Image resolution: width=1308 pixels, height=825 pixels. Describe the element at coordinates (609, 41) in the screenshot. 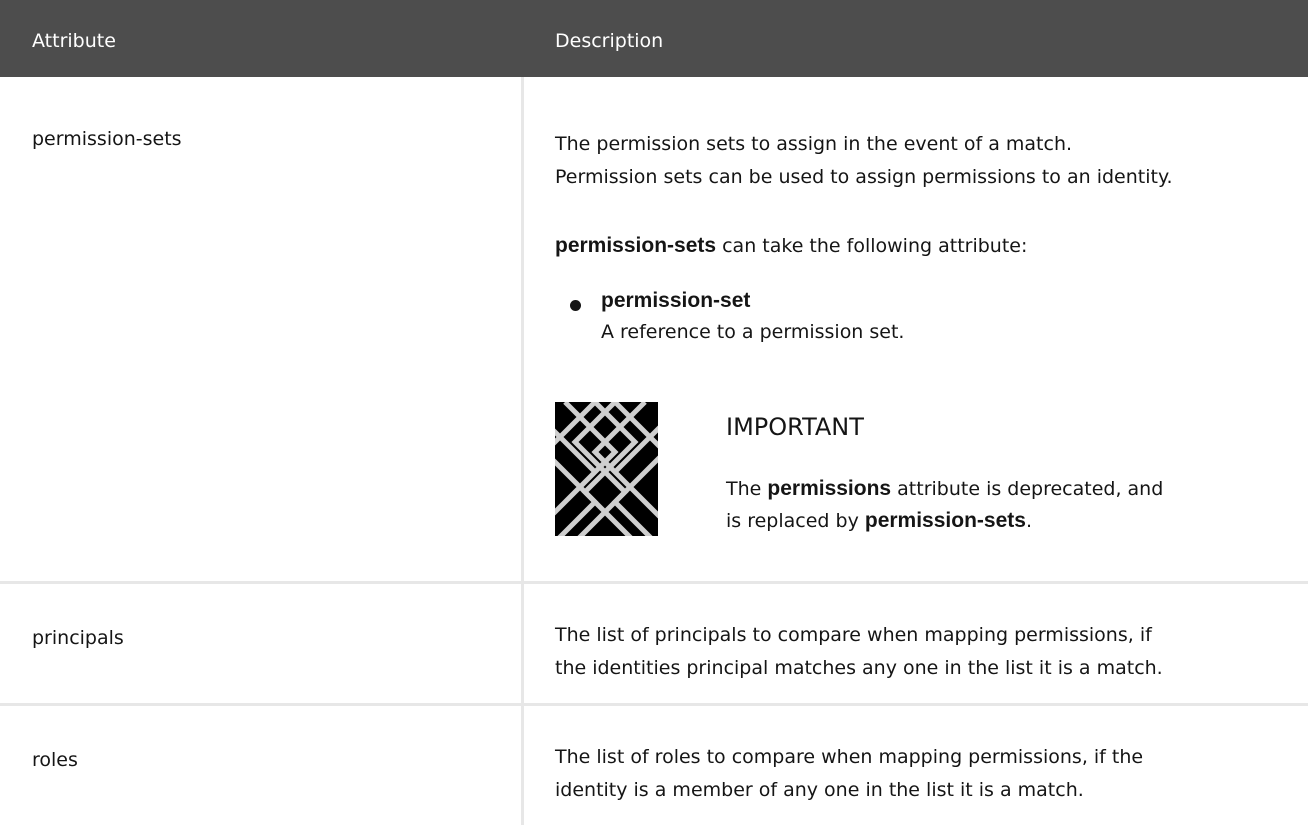

I see `header-description: Description` at that location.